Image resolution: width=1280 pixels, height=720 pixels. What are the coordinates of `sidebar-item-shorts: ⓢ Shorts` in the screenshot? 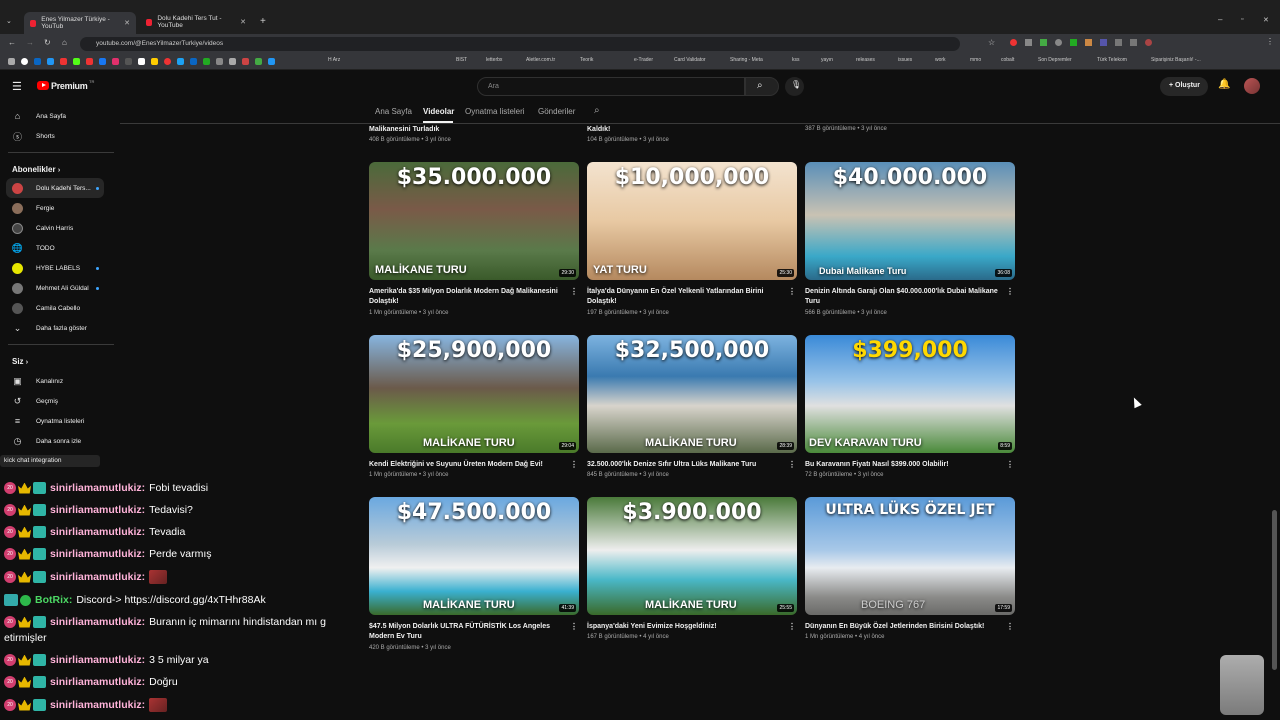 It's located at (56, 136).